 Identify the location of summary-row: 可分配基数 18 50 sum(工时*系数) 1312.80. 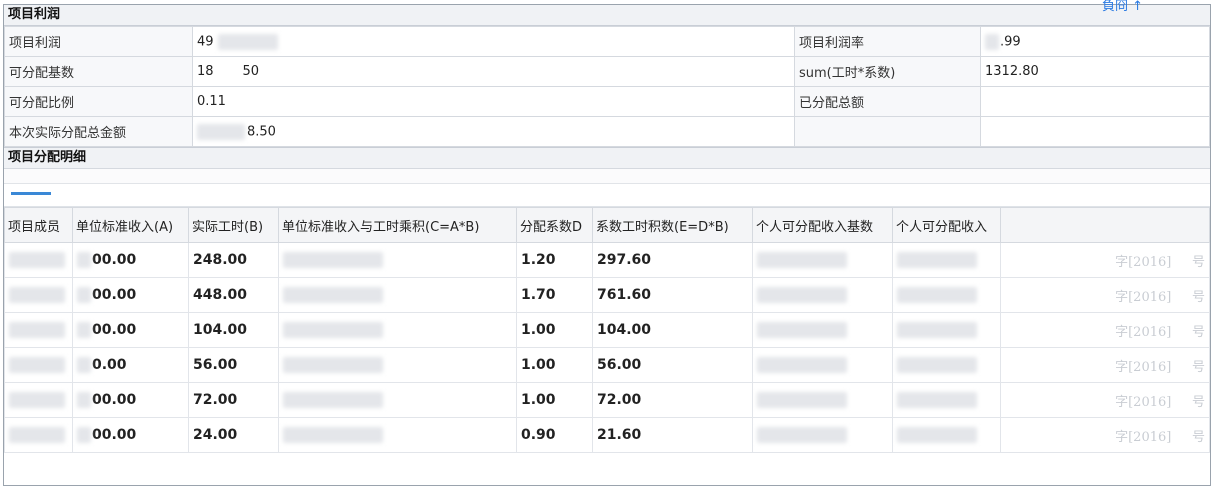
(607, 71).